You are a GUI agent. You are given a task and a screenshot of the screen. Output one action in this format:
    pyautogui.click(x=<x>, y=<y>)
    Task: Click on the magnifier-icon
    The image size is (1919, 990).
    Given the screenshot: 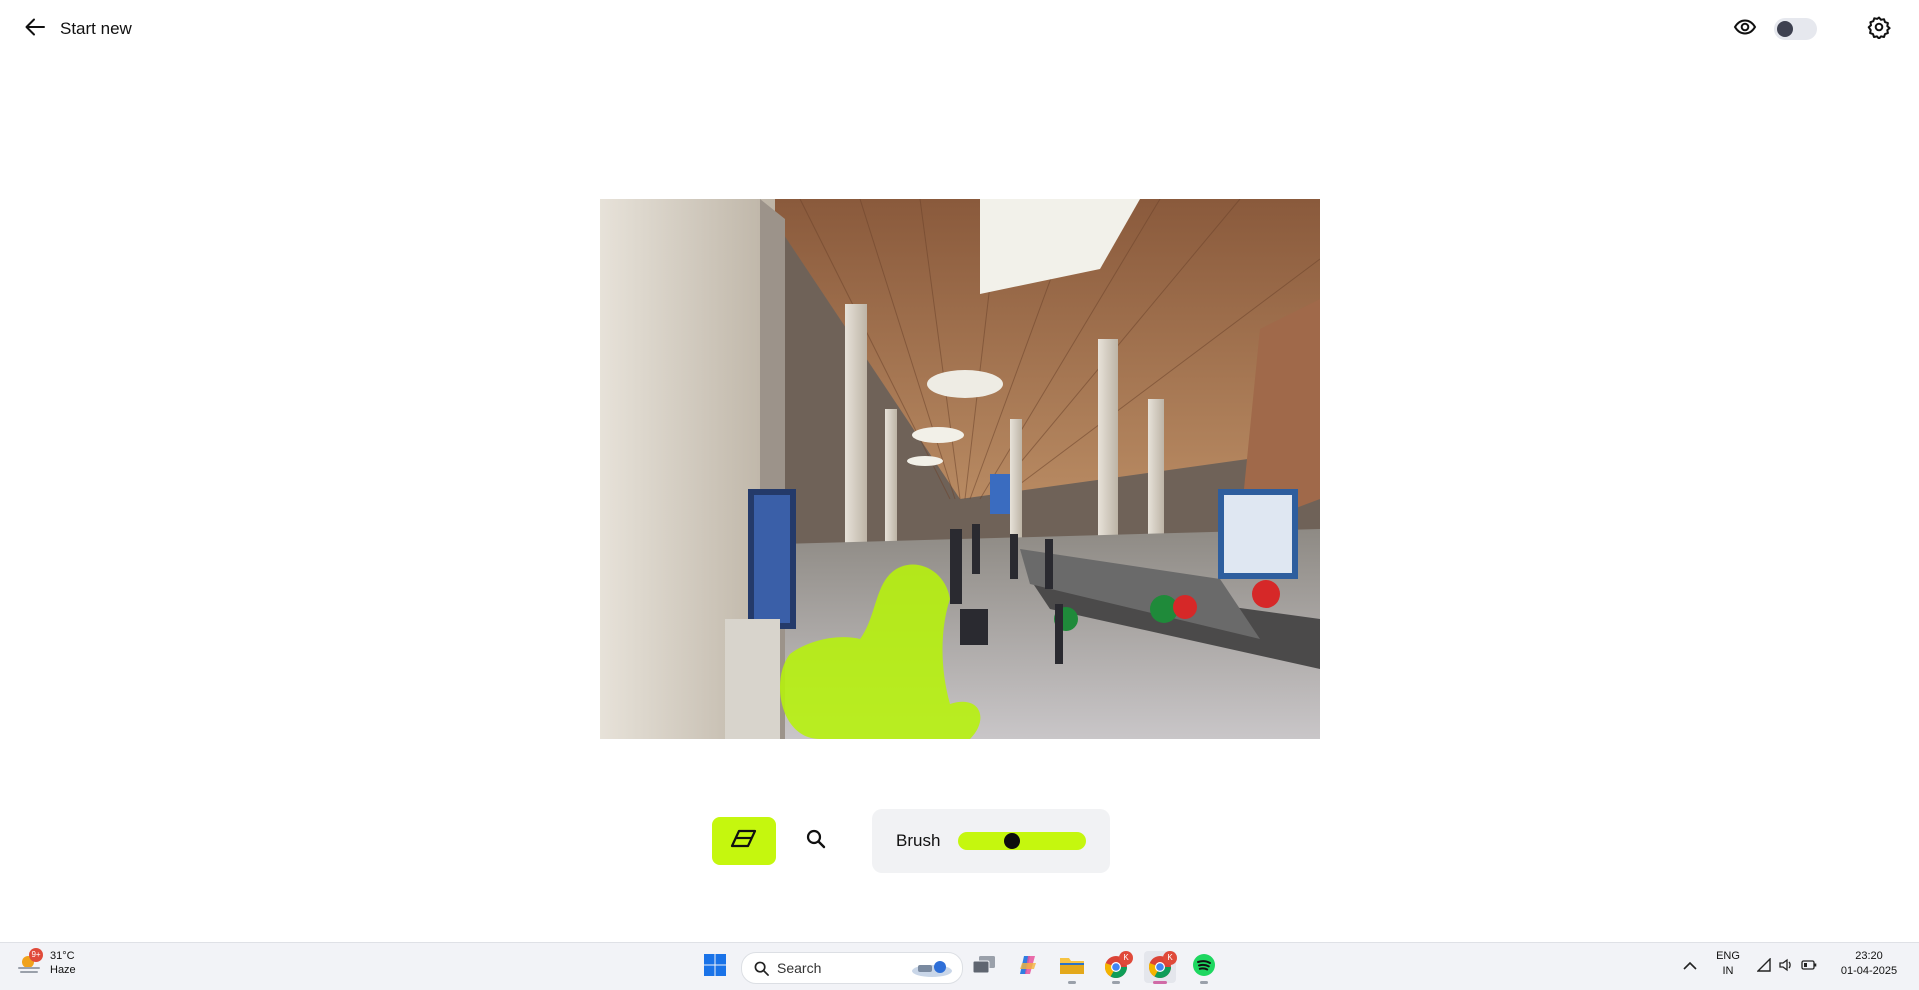 What is the action you would take?
    pyautogui.click(x=816, y=841)
    